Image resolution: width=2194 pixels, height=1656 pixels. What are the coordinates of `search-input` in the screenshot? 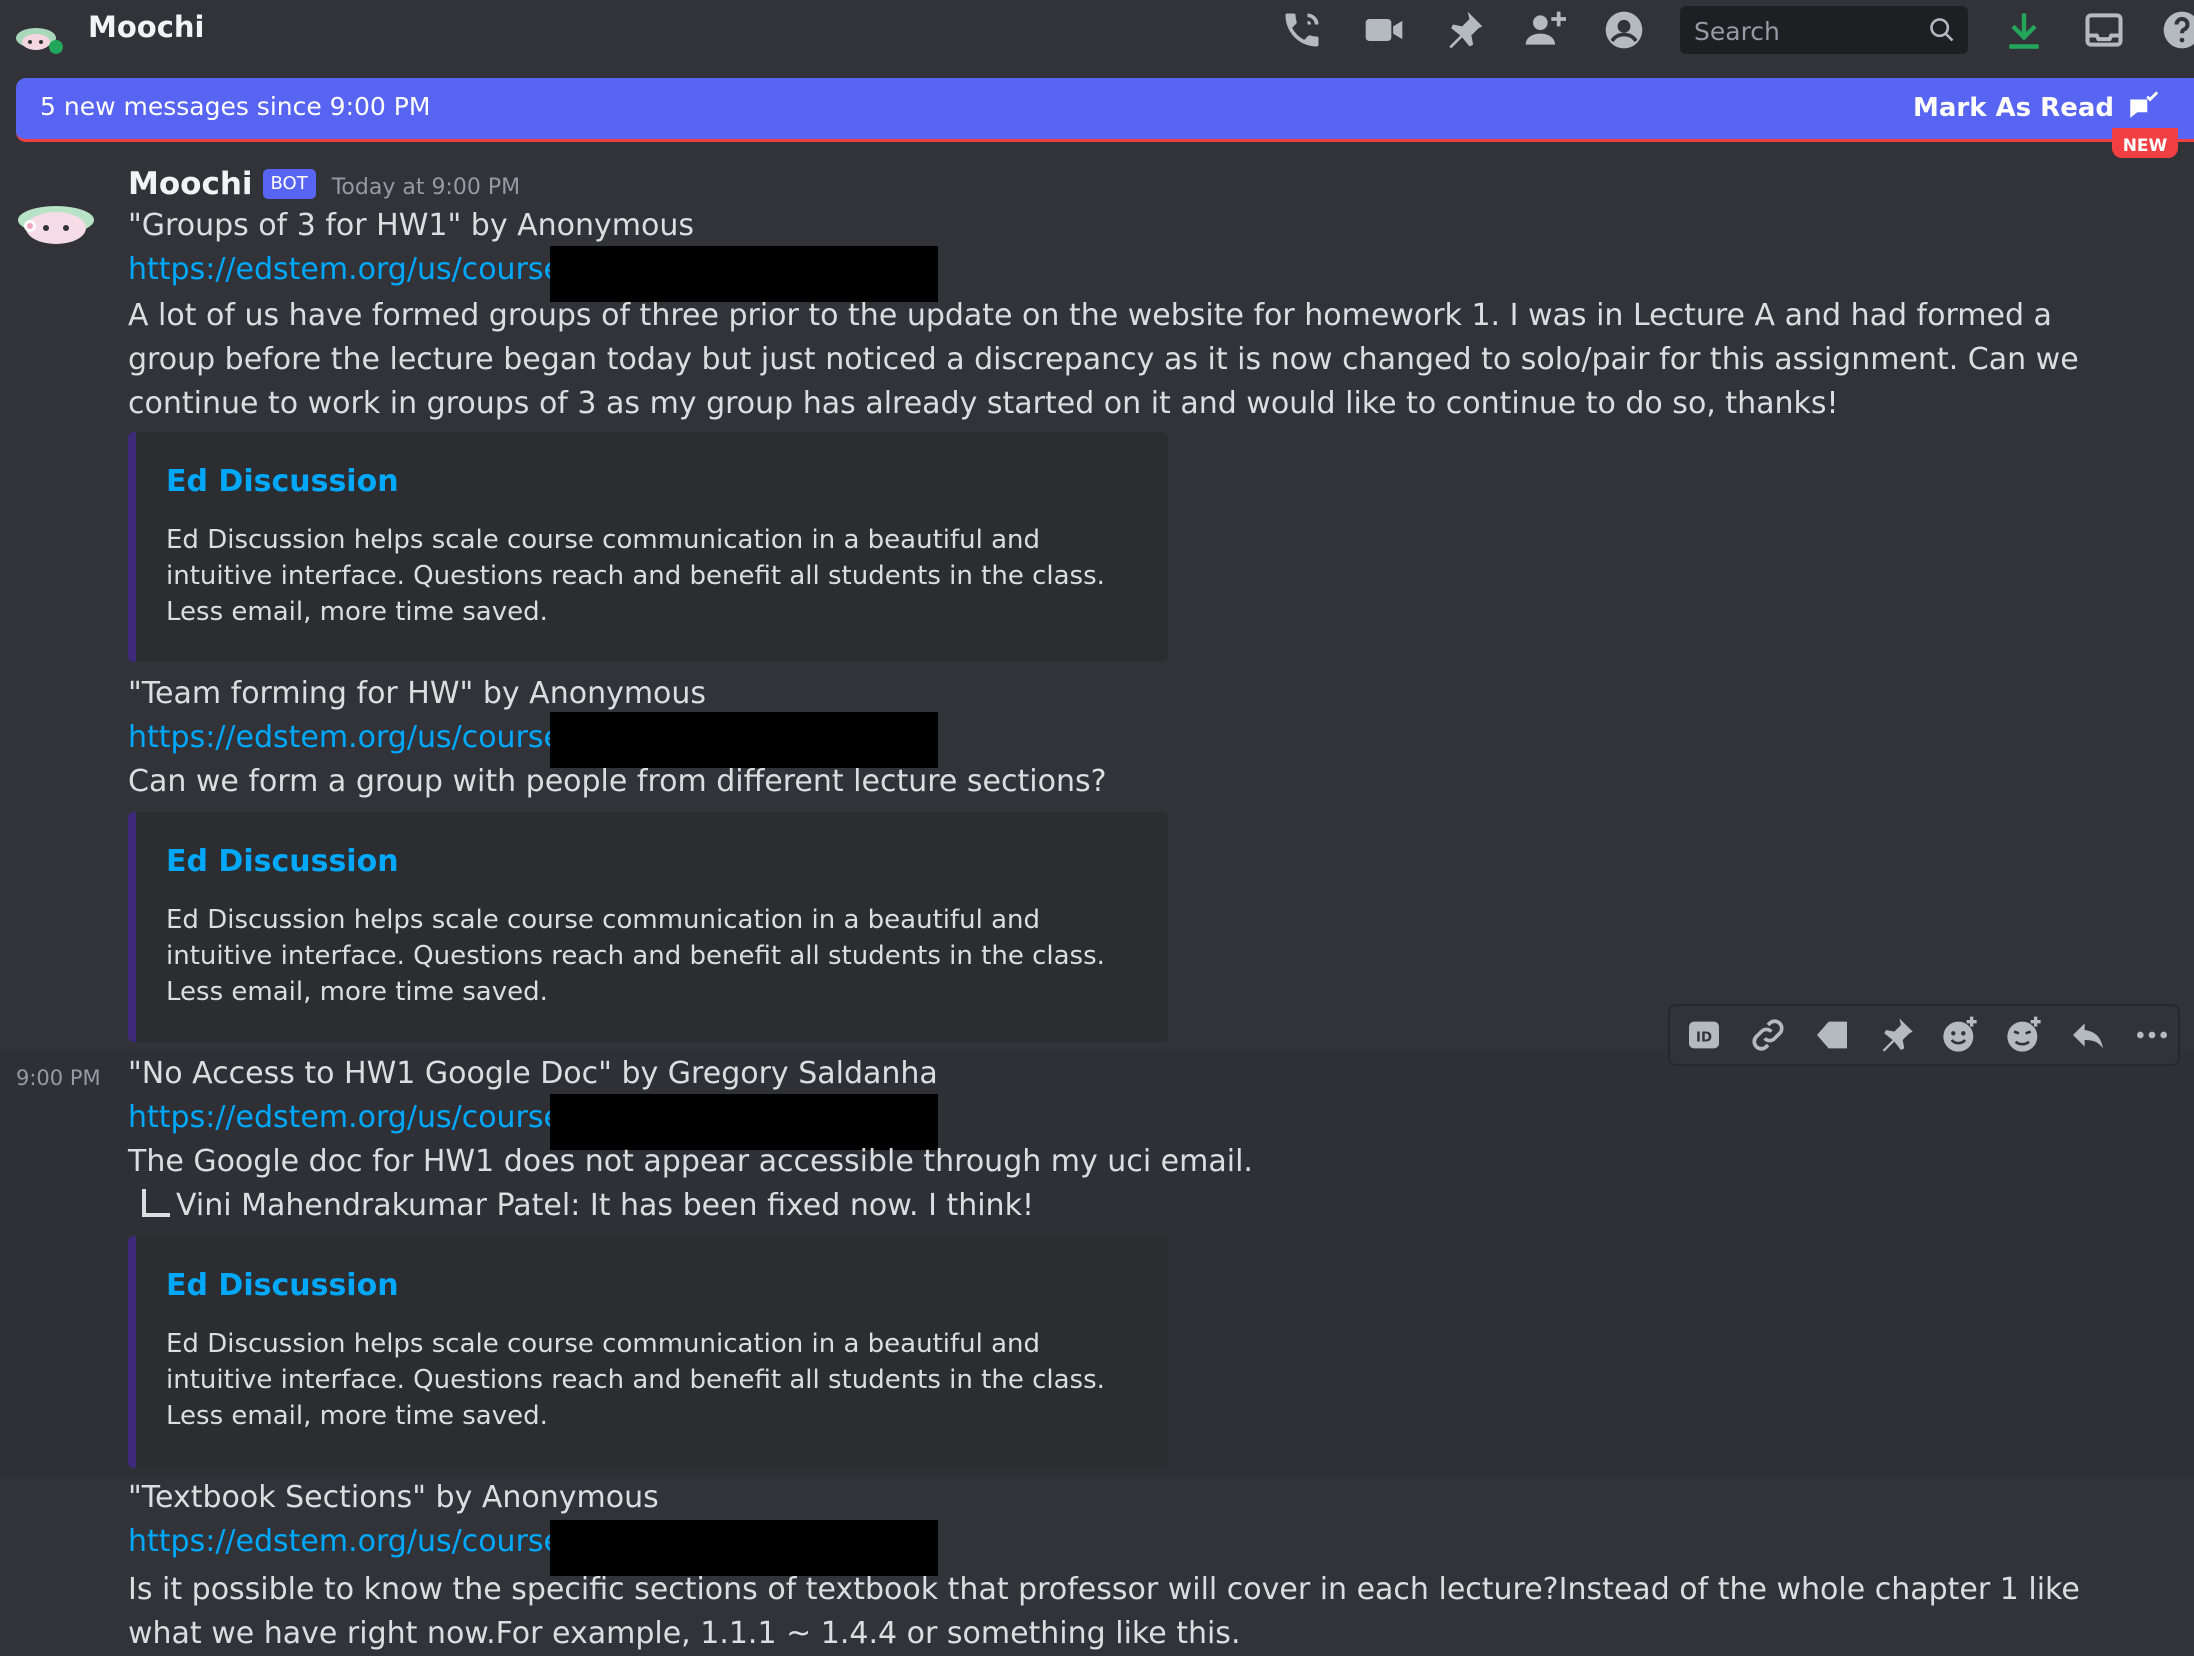 It's located at (1804, 31).